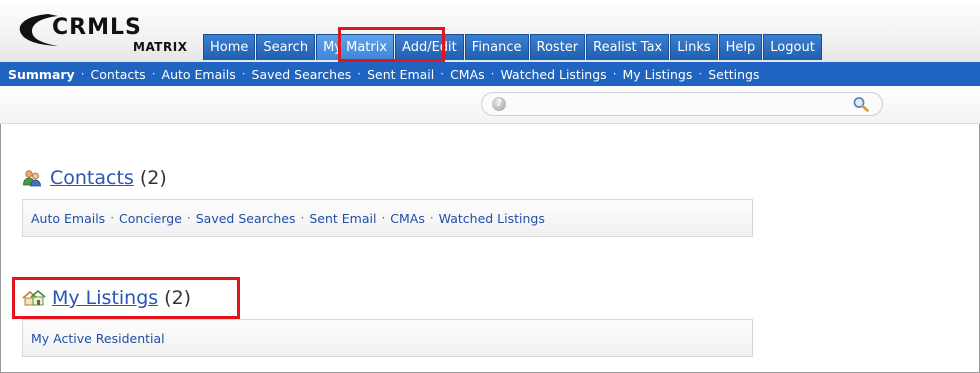  I want to click on my-listings-link: My Listings, so click(105, 298).